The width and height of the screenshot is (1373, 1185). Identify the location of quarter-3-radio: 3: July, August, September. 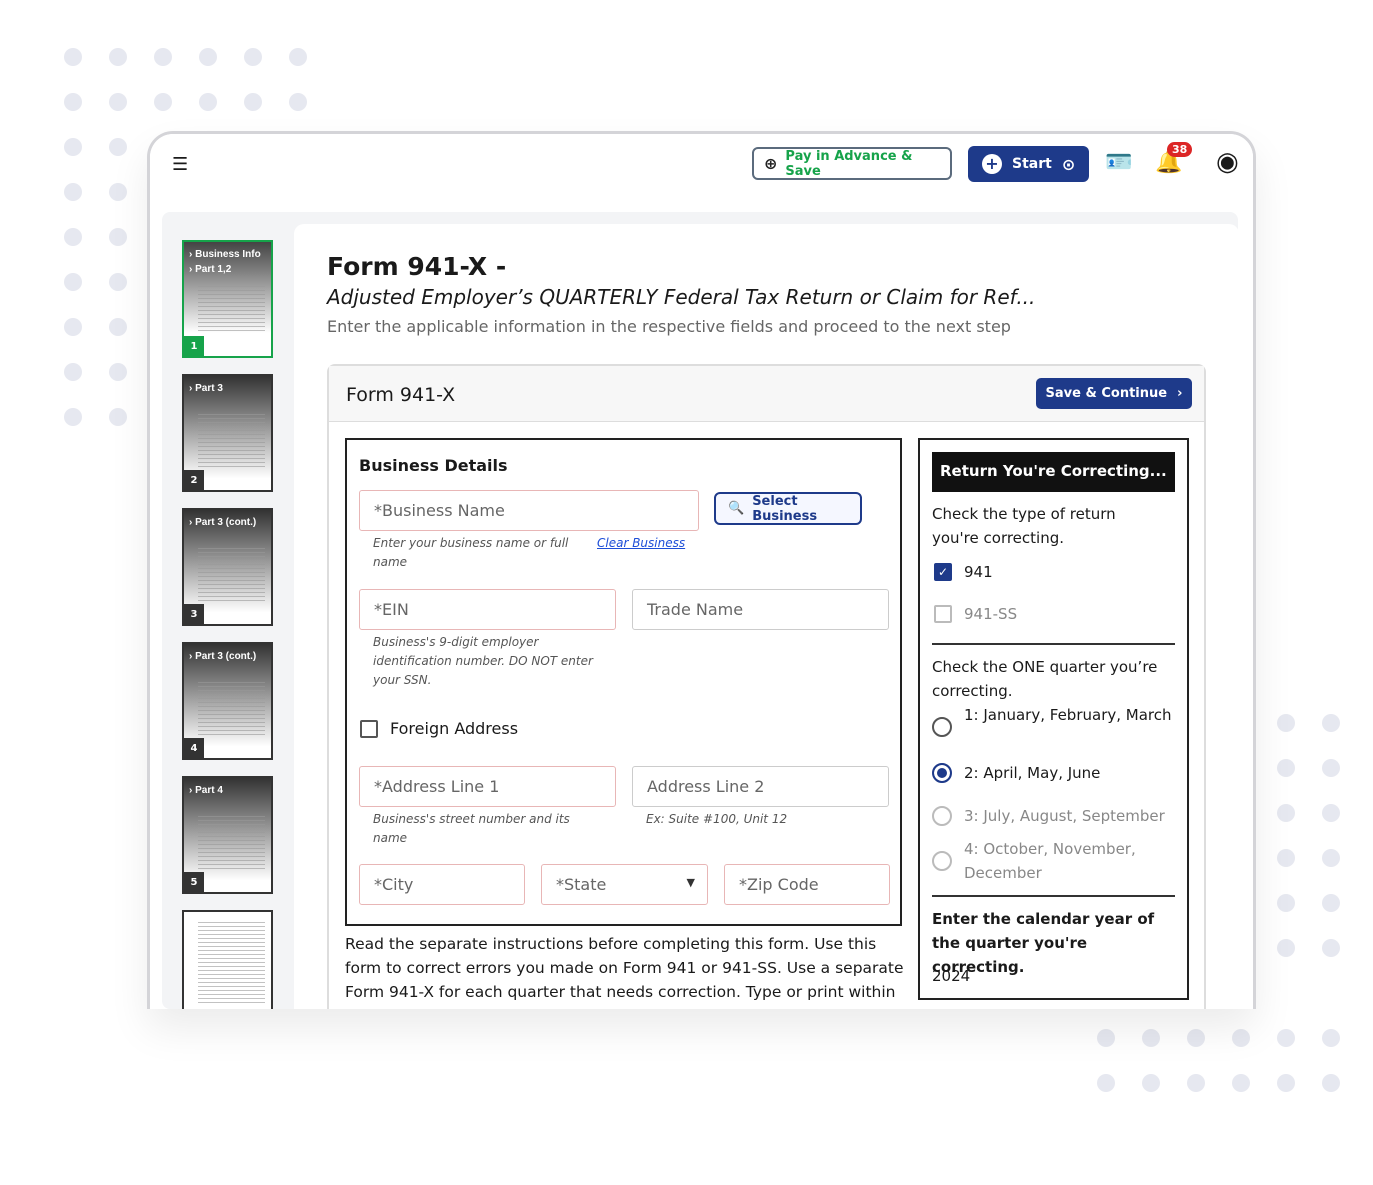
(1054, 816).